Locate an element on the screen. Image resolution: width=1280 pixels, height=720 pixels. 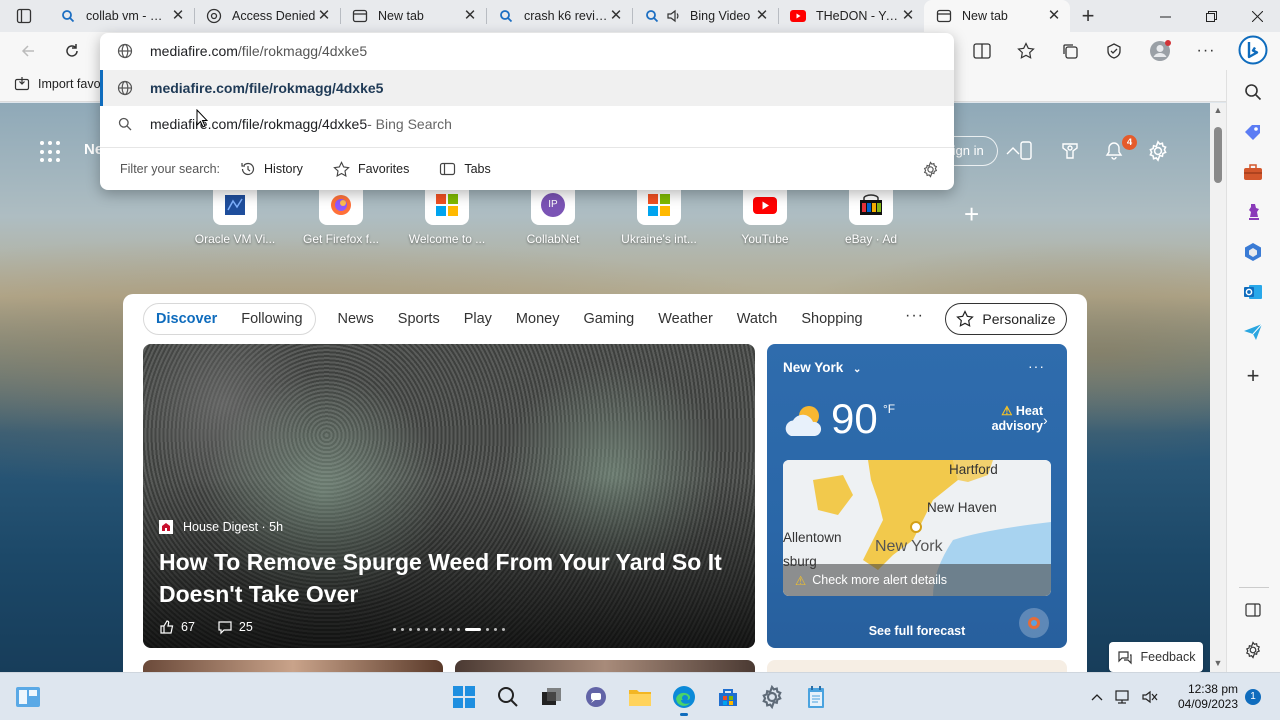
quick-link-ebay: eBay · Ad is located at coordinates (871, 215).